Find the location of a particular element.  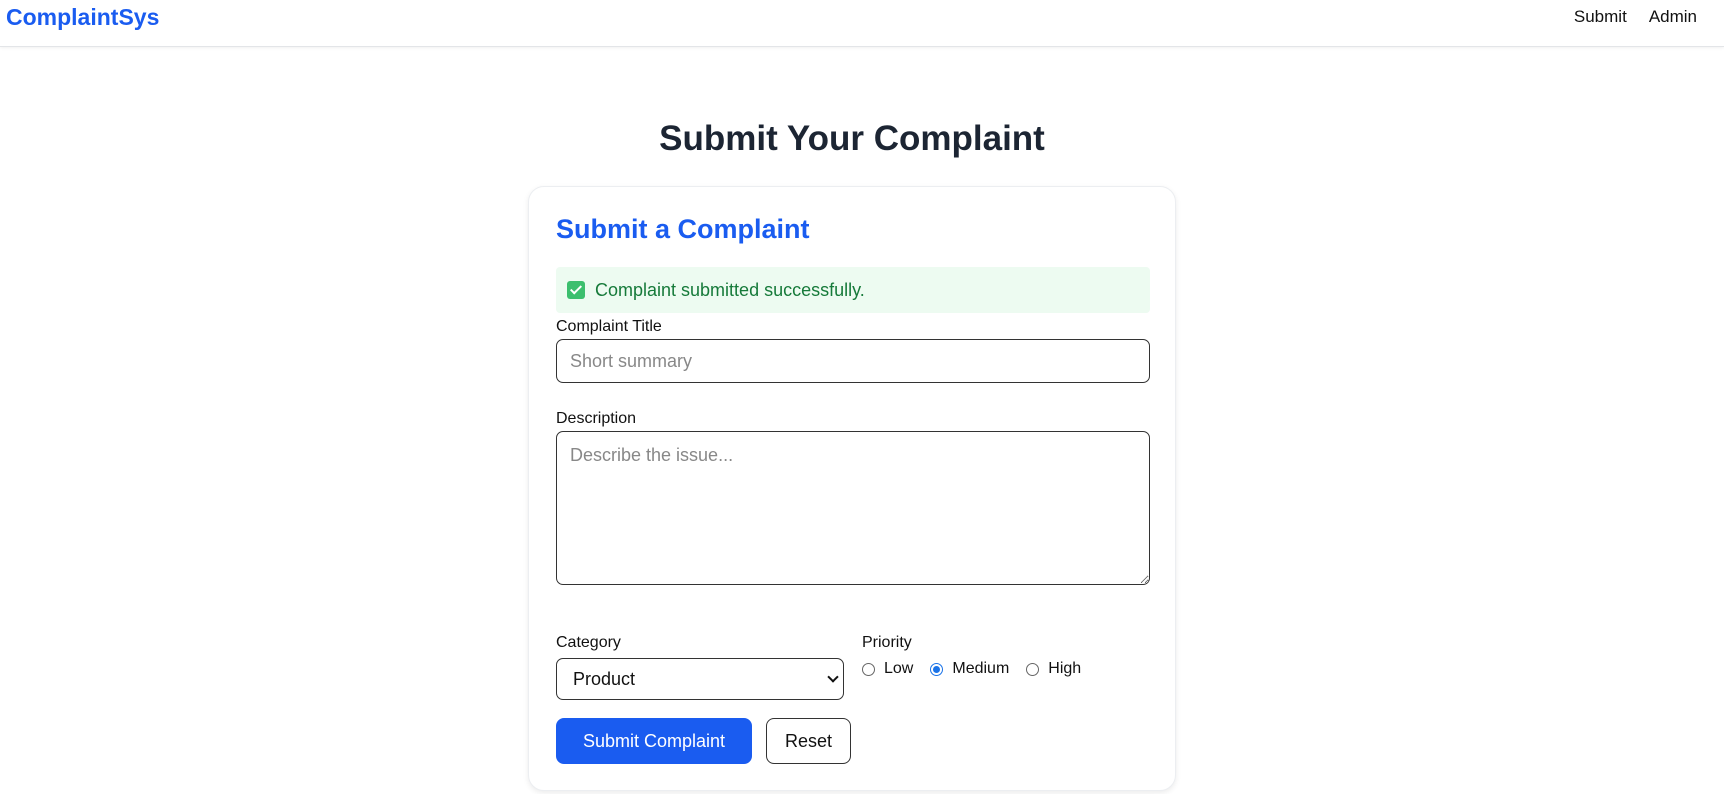

priority-option-label: High is located at coordinates (1065, 668).